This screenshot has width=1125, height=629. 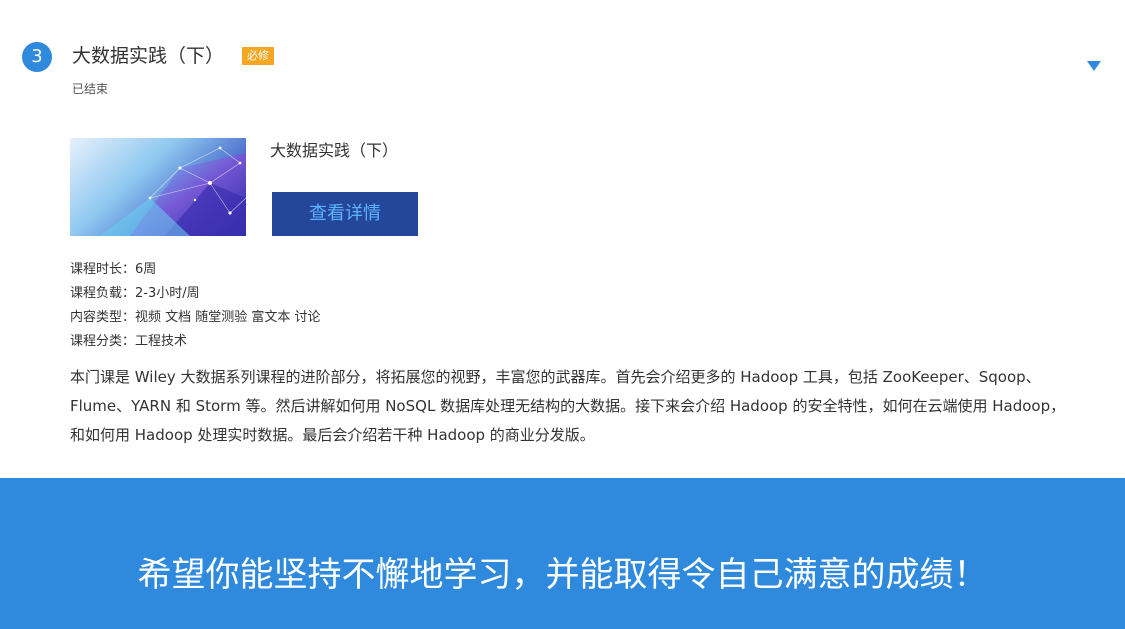 I want to click on course-content-types: 内容类型：视频 文档 随堂测验 富文本 讨论, so click(x=195, y=317).